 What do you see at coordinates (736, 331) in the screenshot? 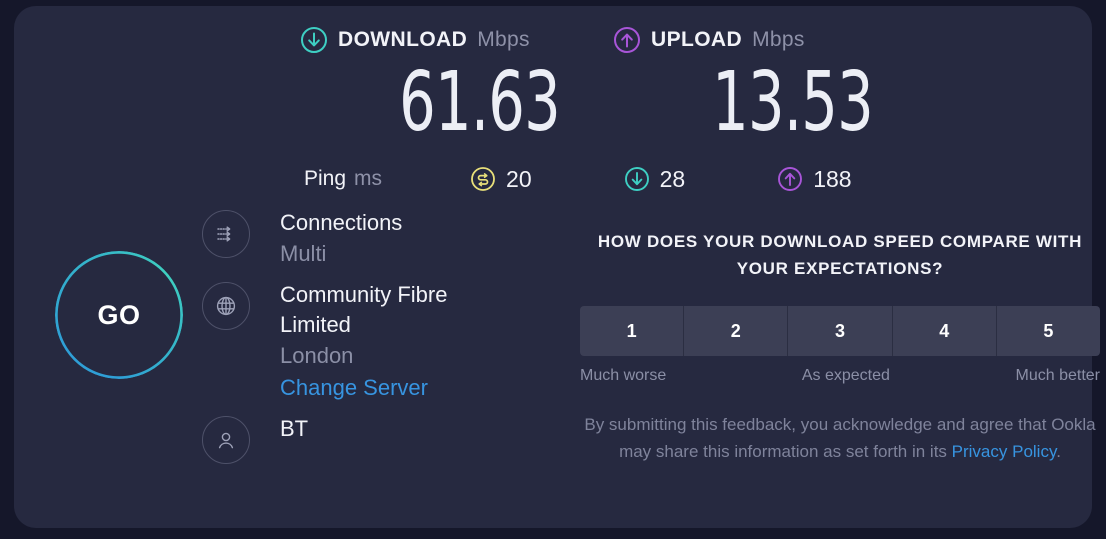
I see `rating-button-2: 2` at bounding box center [736, 331].